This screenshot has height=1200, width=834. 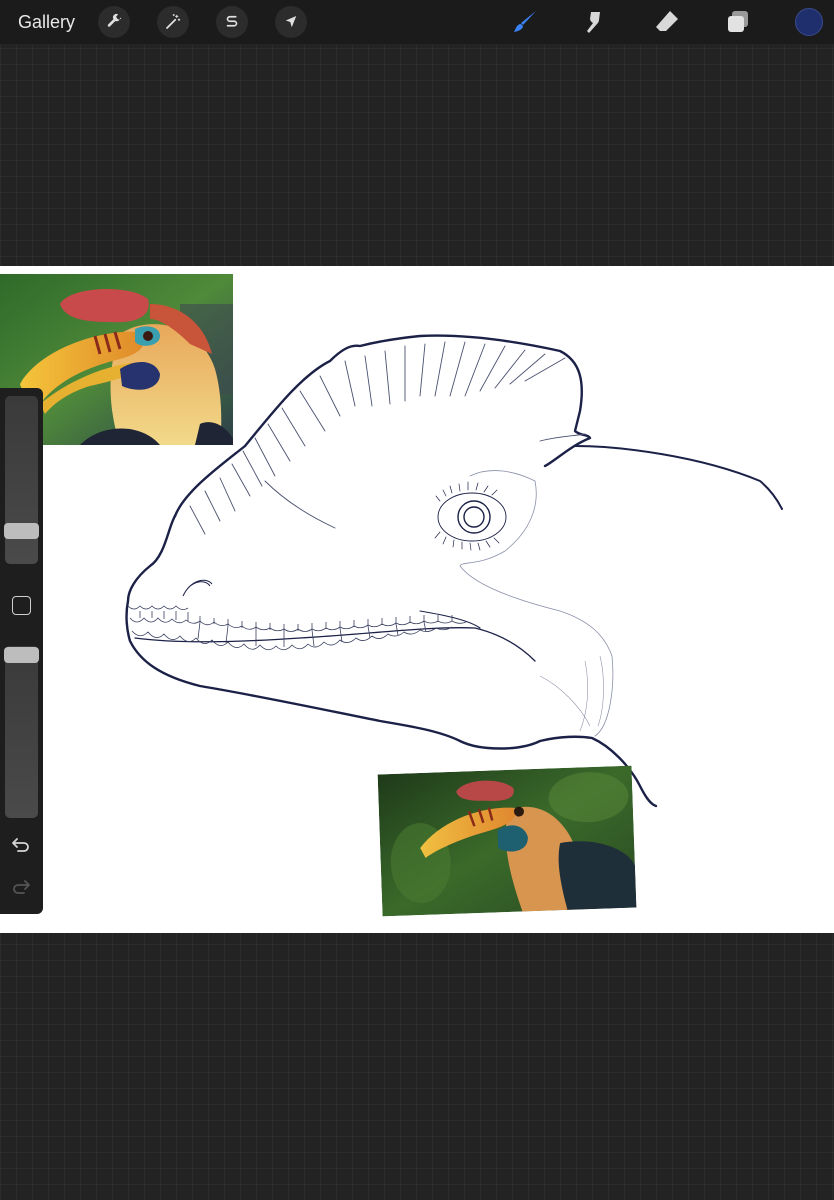 What do you see at coordinates (21, 887) in the screenshot?
I see `redo-icon` at bounding box center [21, 887].